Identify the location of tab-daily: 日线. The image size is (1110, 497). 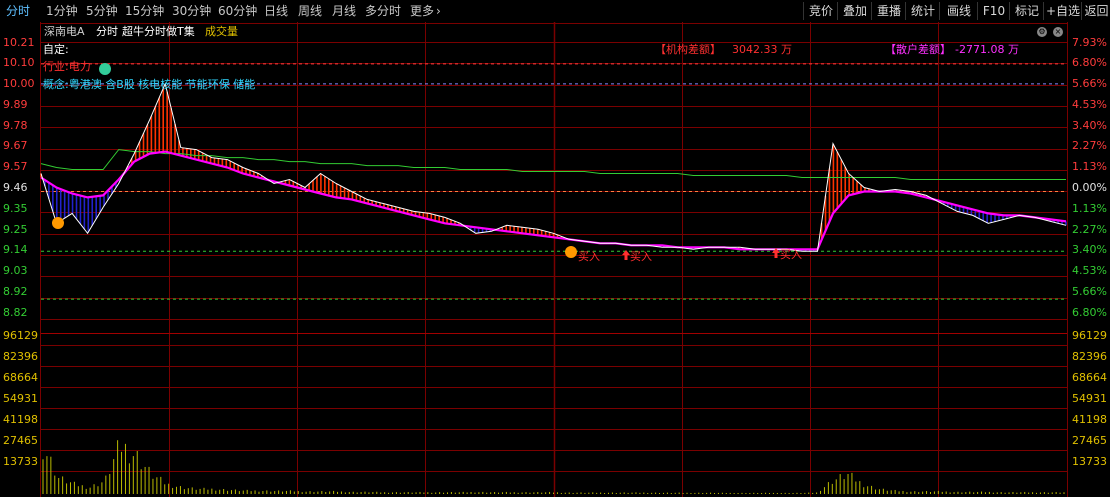
(276, 11).